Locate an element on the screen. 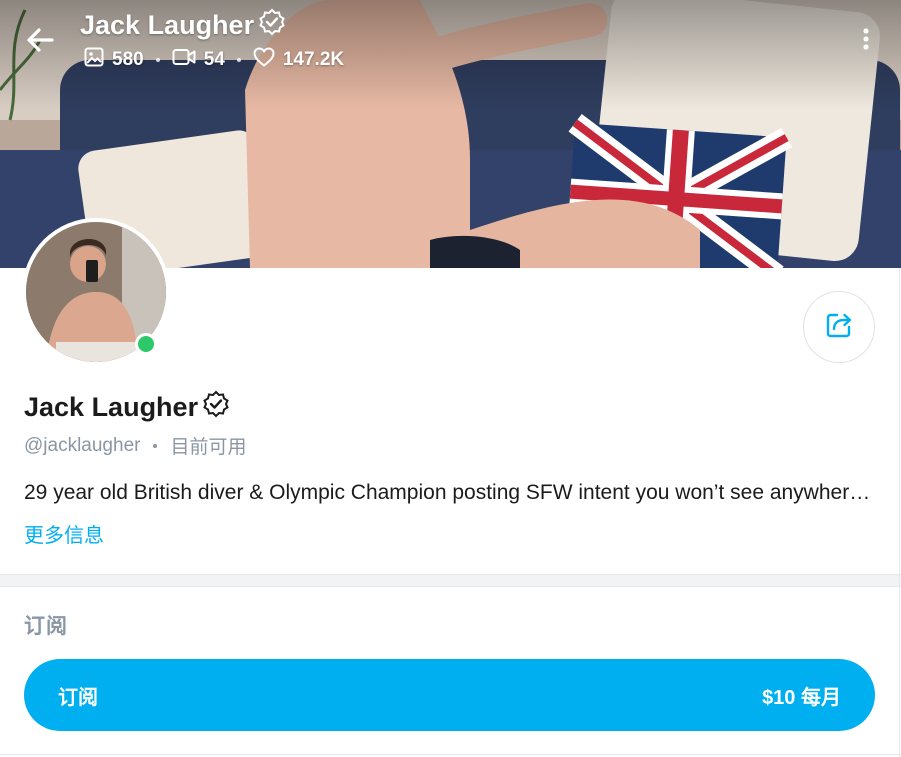 The height and width of the screenshot is (757, 901). stat-videos-value: 54 is located at coordinates (214, 59).